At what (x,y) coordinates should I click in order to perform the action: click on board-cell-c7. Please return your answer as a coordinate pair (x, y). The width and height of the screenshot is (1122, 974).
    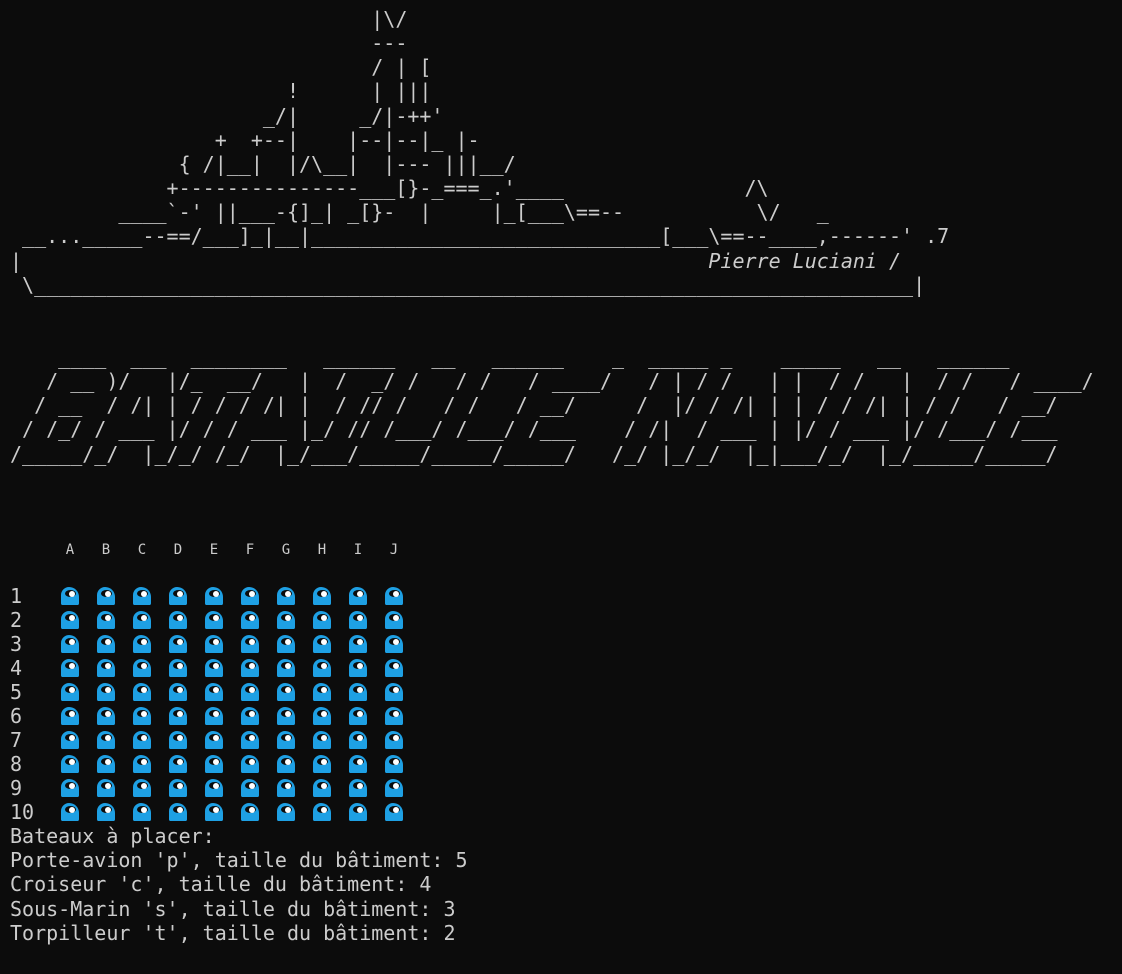
    Looking at the image, I should click on (142, 740).